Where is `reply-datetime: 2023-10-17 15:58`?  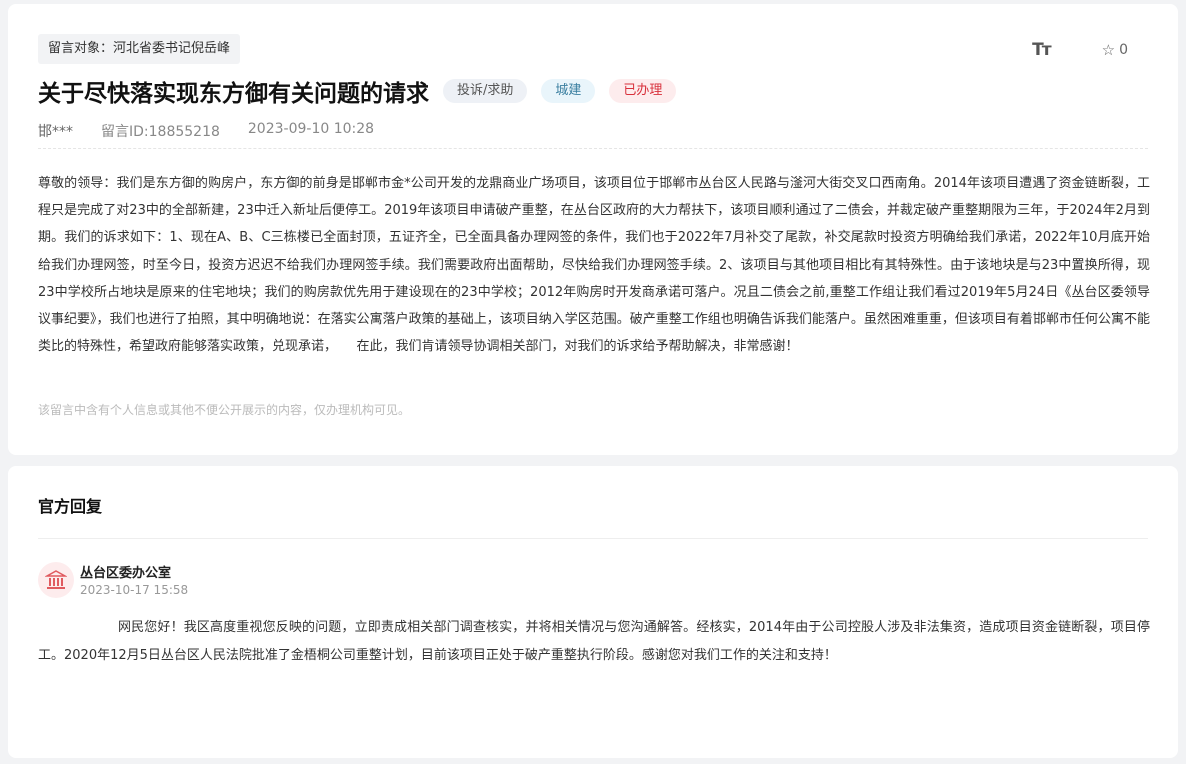
reply-datetime: 2023-10-17 15:58 is located at coordinates (134, 590).